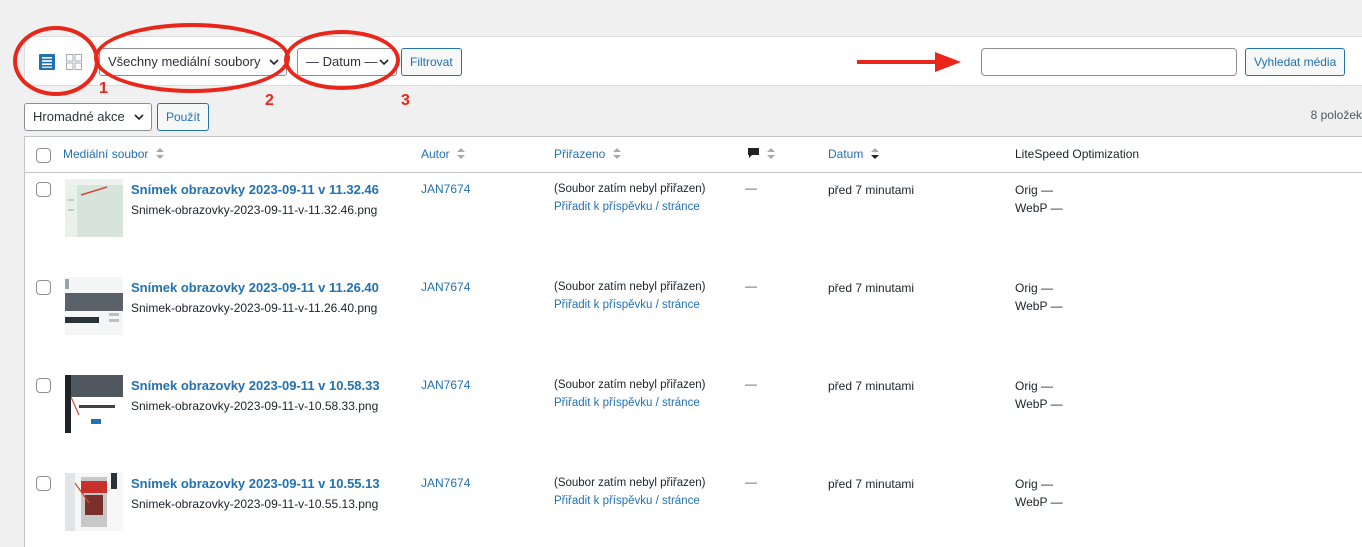 This screenshot has width=1362, height=547. Describe the element at coordinates (255, 483) in the screenshot. I see `media-title-link: Snímek obrazovky 2023-09-11 v 10.55.13` at that location.